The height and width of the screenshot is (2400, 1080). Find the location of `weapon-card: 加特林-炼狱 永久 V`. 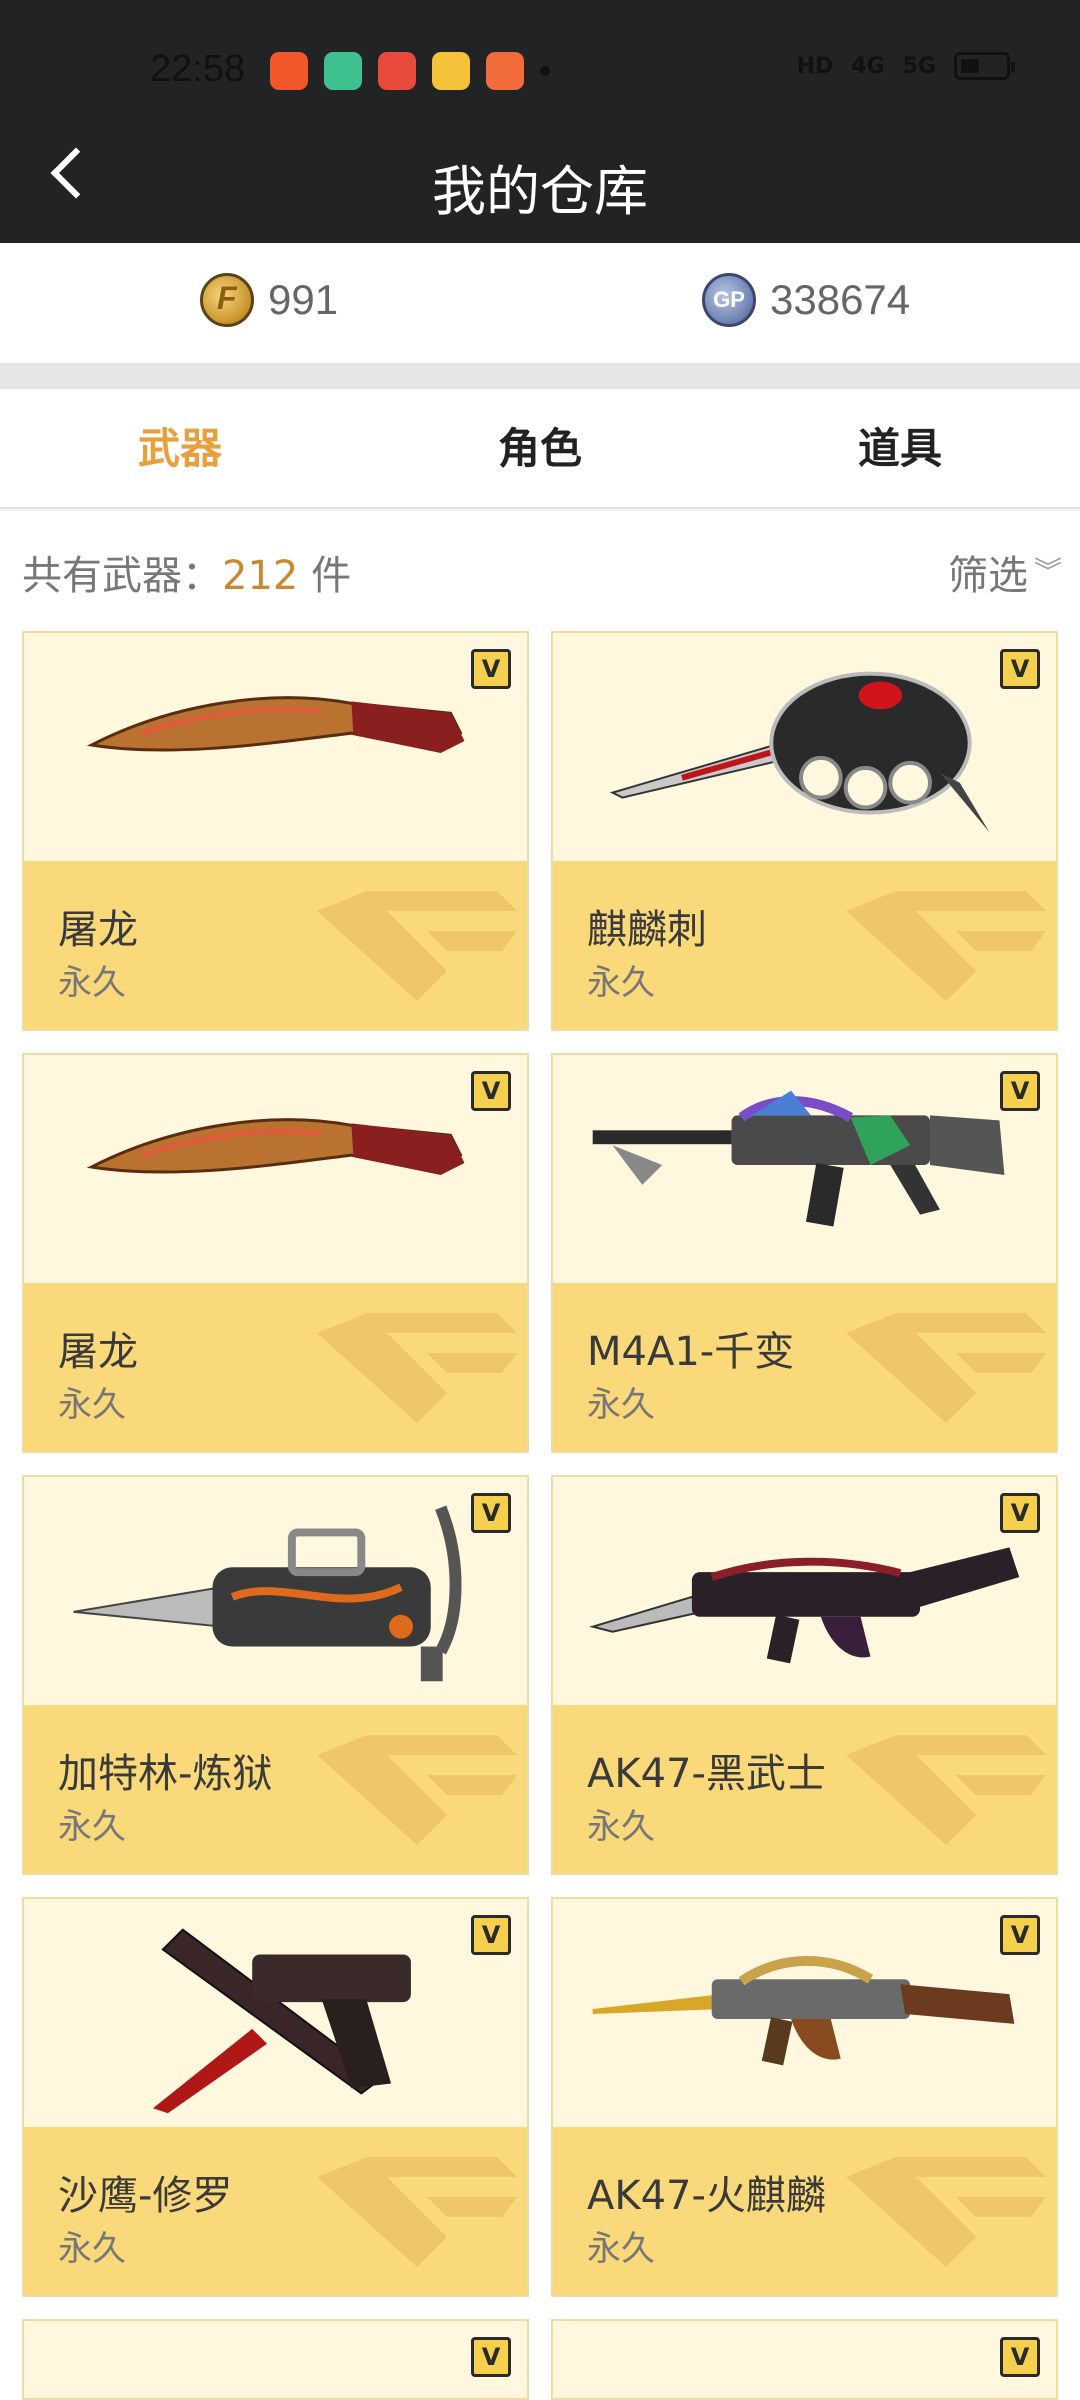

weapon-card: 加特林-炼狱 永久 V is located at coordinates (275, 1675).